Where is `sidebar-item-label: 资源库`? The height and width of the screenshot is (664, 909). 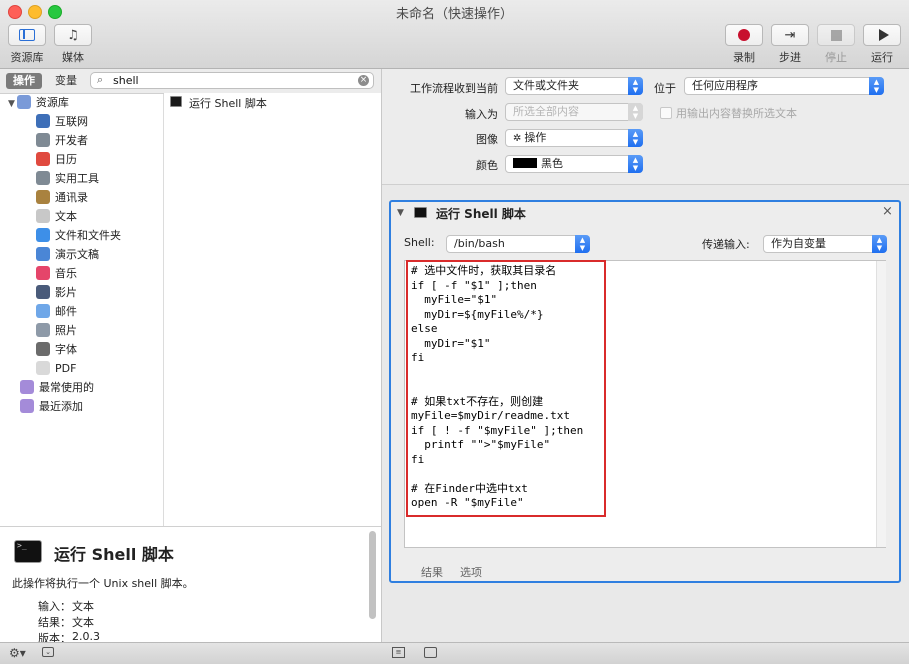
sidebar-item-label: 资源库 is located at coordinates (52, 102).